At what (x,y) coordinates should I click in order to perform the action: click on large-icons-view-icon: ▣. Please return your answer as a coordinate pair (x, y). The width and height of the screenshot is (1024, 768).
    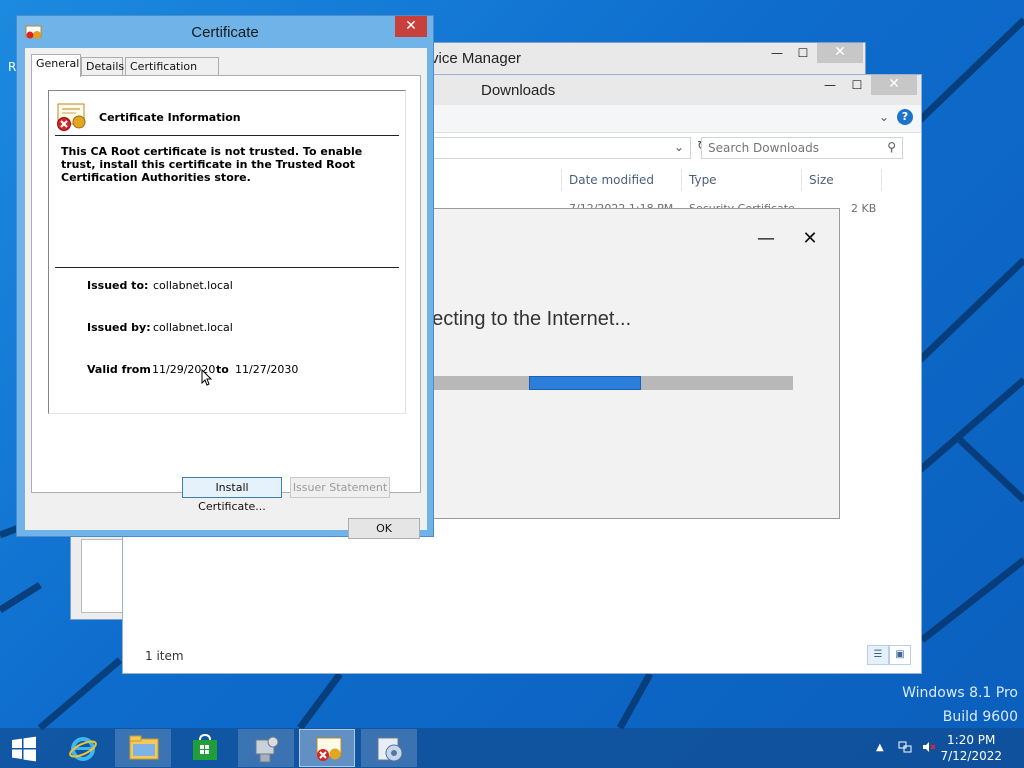
    Looking at the image, I should click on (900, 655).